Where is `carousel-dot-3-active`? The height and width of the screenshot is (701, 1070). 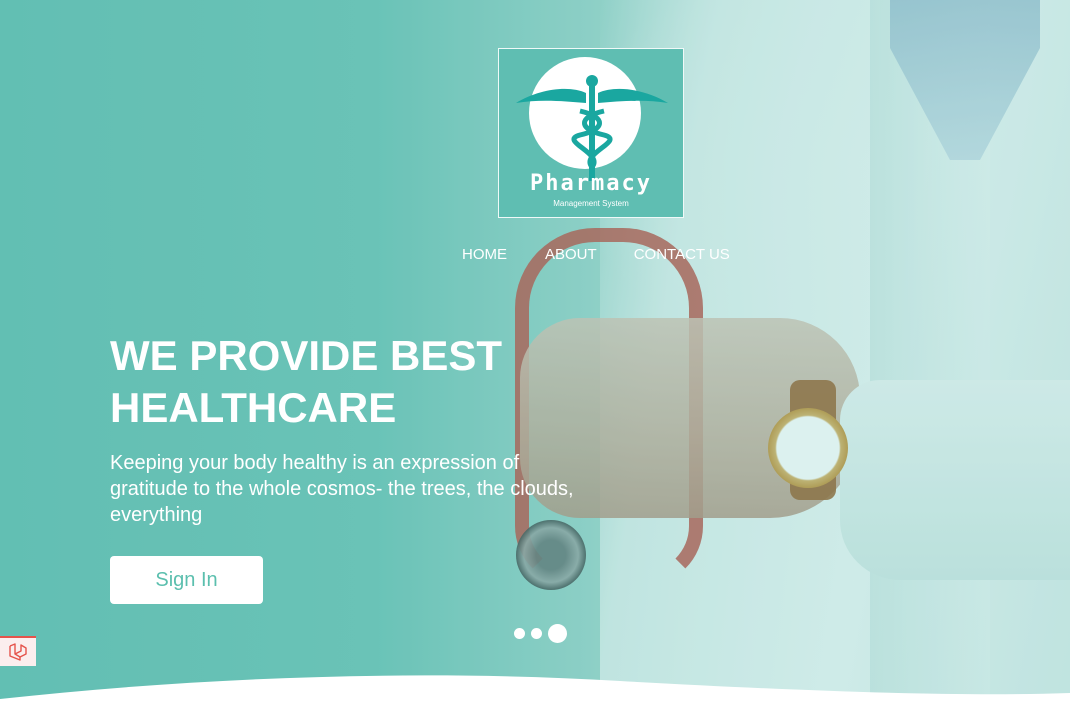 carousel-dot-3-active is located at coordinates (557, 633).